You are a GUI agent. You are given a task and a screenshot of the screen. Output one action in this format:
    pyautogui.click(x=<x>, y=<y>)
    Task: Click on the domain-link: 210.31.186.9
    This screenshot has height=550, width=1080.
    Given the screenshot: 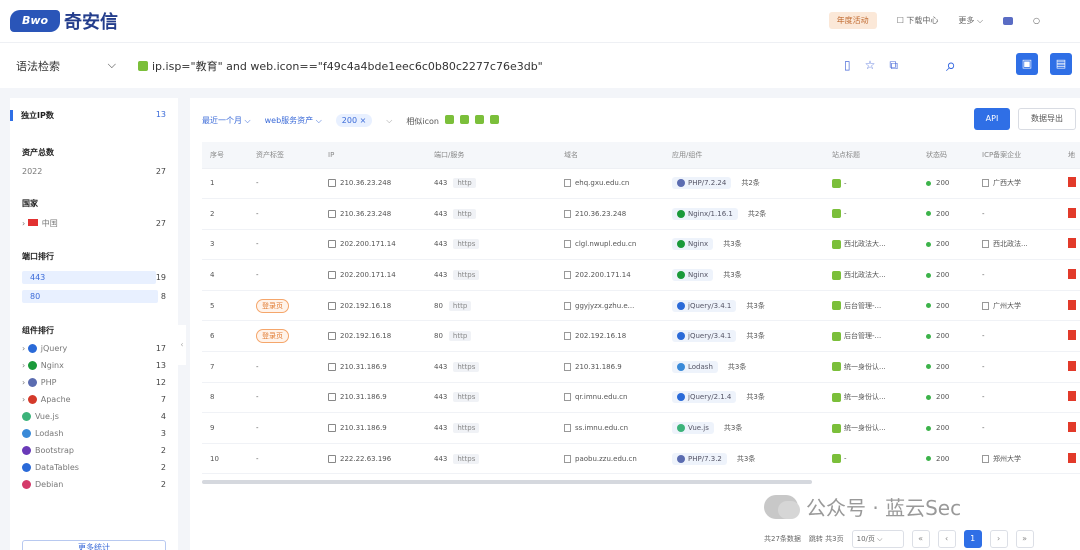 What is the action you would take?
    pyautogui.click(x=598, y=367)
    